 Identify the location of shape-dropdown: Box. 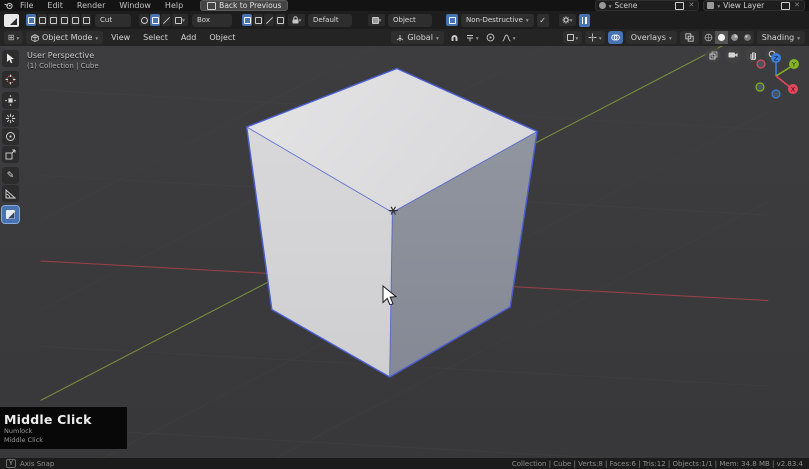
(212, 20).